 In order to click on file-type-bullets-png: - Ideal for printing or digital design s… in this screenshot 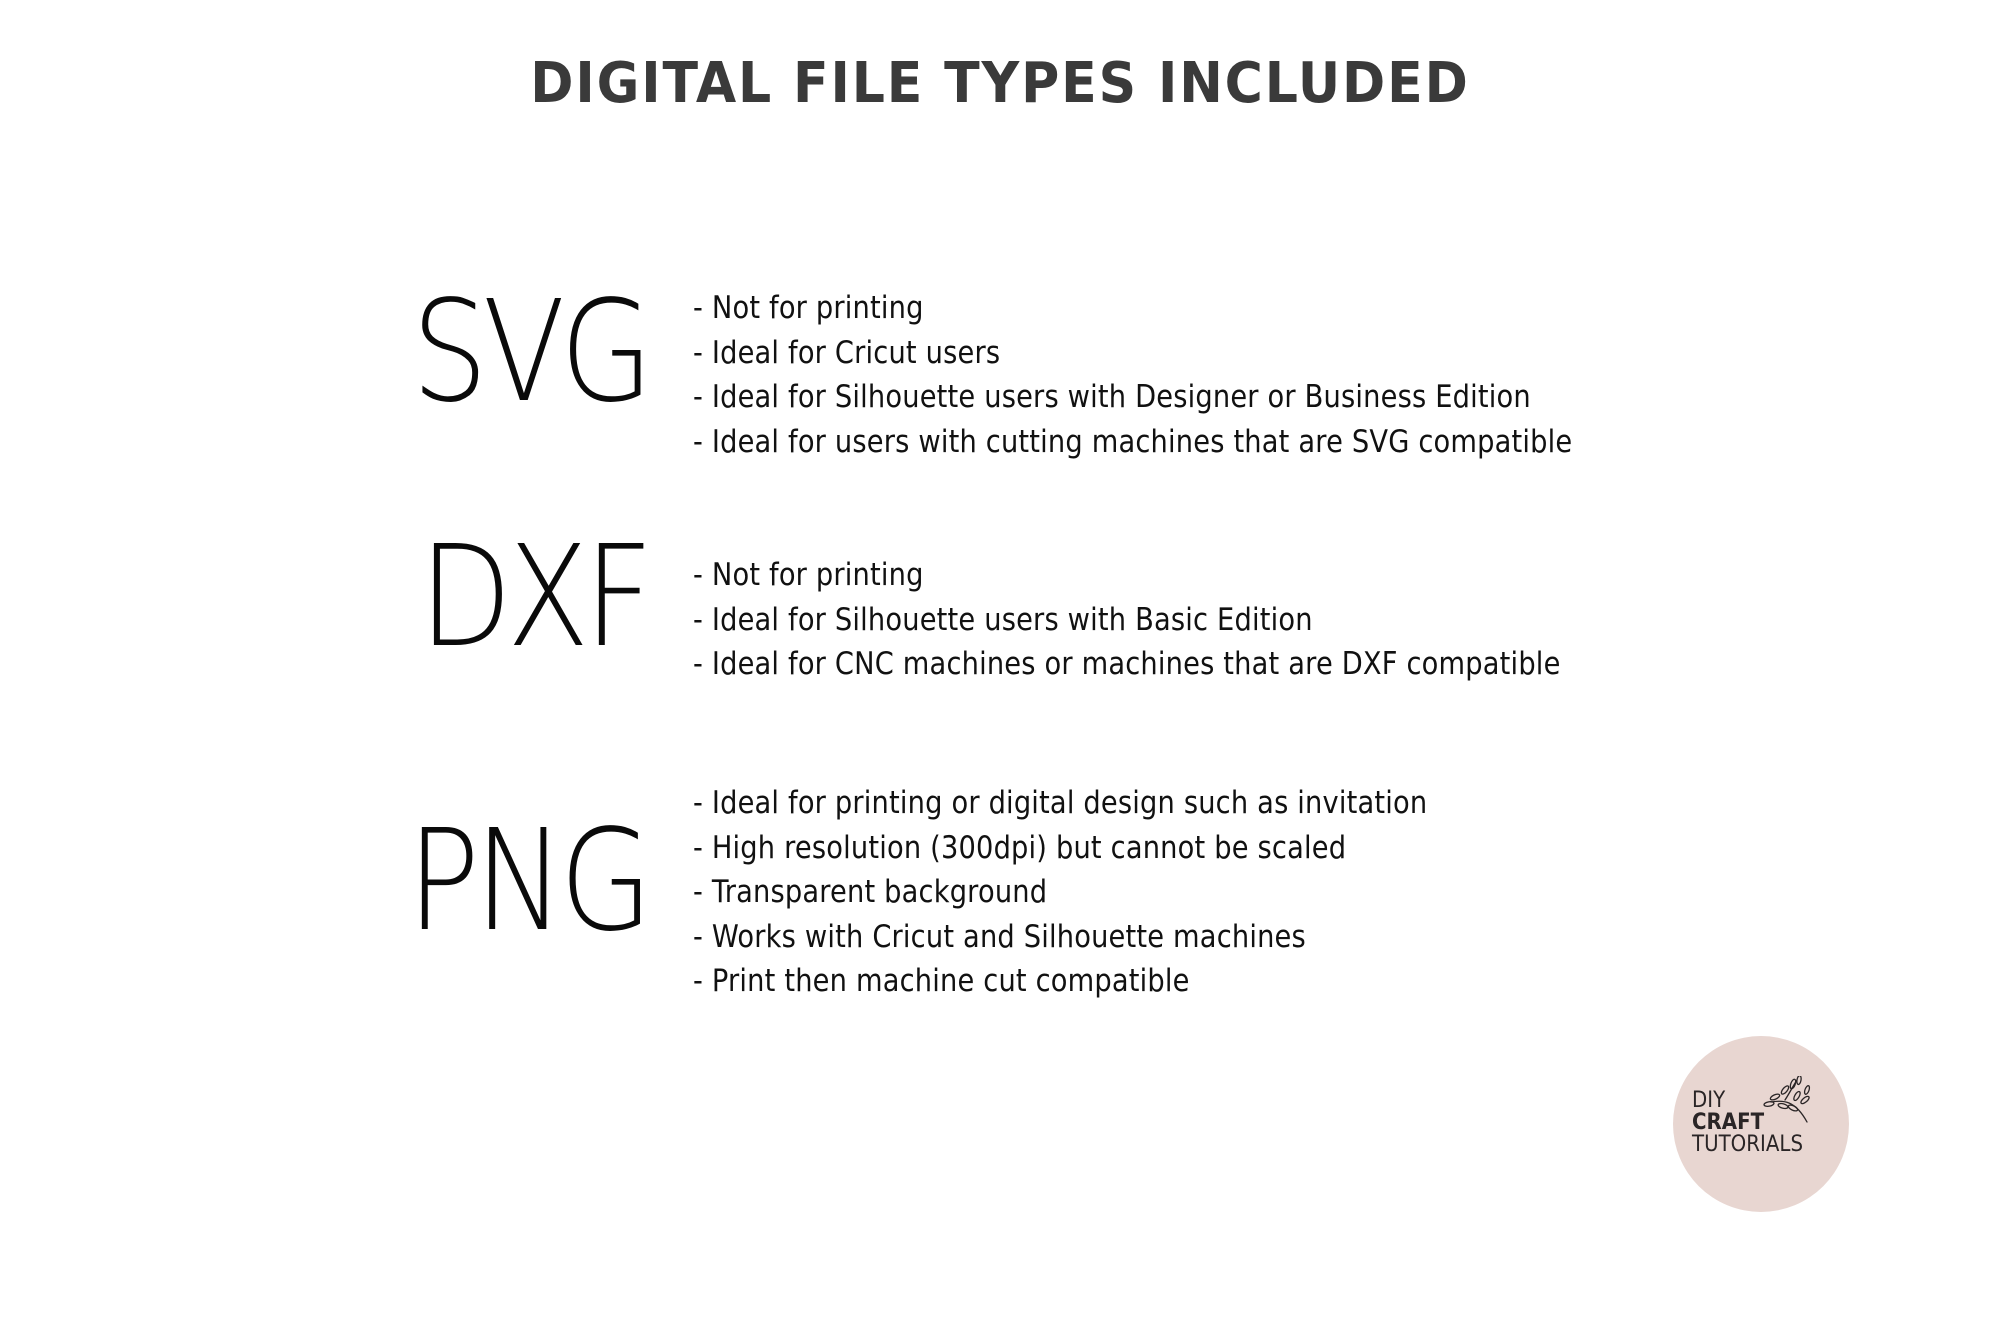, I will do `click(1110, 892)`.